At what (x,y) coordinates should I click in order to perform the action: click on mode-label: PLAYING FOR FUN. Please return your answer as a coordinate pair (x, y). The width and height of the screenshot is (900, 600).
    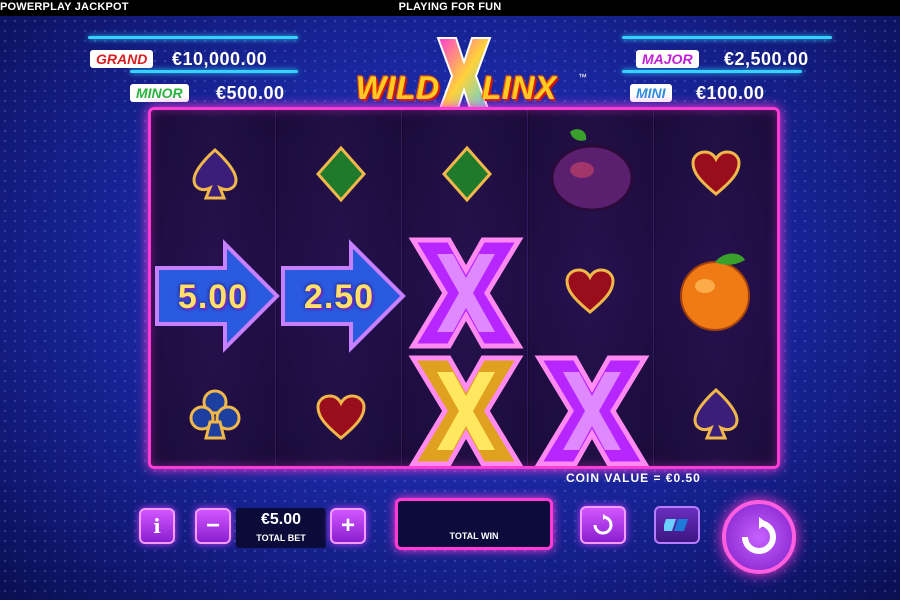
    Looking at the image, I should click on (450, 7).